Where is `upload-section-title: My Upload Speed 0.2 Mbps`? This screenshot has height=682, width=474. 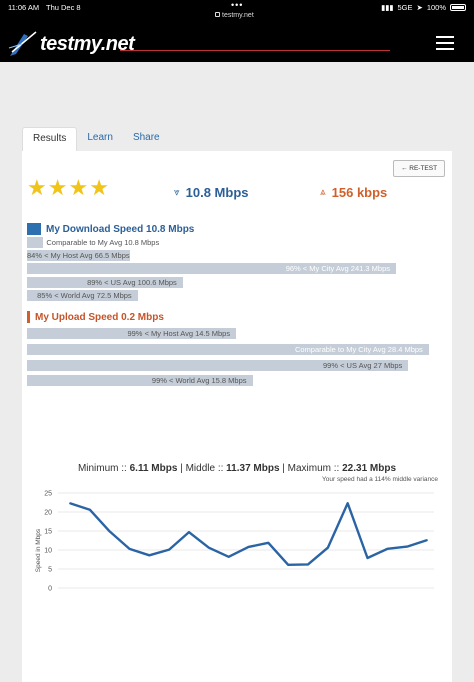
upload-section-title: My Upload Speed 0.2 Mbps is located at coordinates (95, 317).